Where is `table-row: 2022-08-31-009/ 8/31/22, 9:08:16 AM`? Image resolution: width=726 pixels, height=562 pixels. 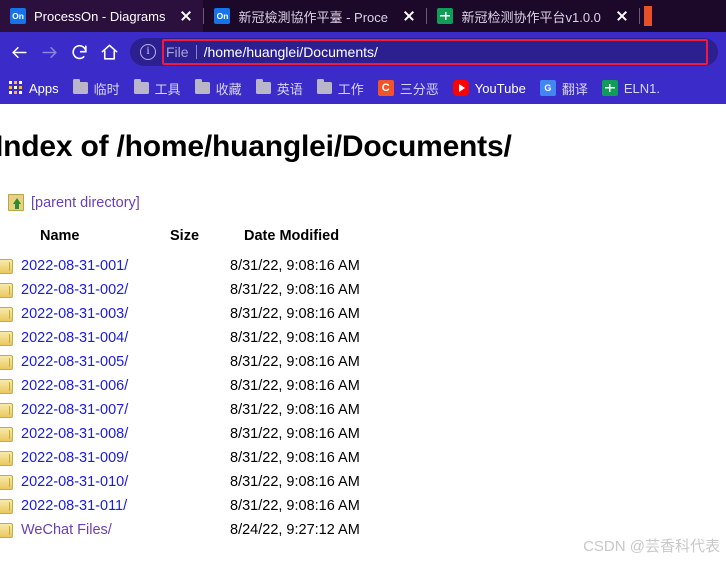 table-row: 2022-08-31-009/ 8/31/22, 9:08:16 AM is located at coordinates (180, 458).